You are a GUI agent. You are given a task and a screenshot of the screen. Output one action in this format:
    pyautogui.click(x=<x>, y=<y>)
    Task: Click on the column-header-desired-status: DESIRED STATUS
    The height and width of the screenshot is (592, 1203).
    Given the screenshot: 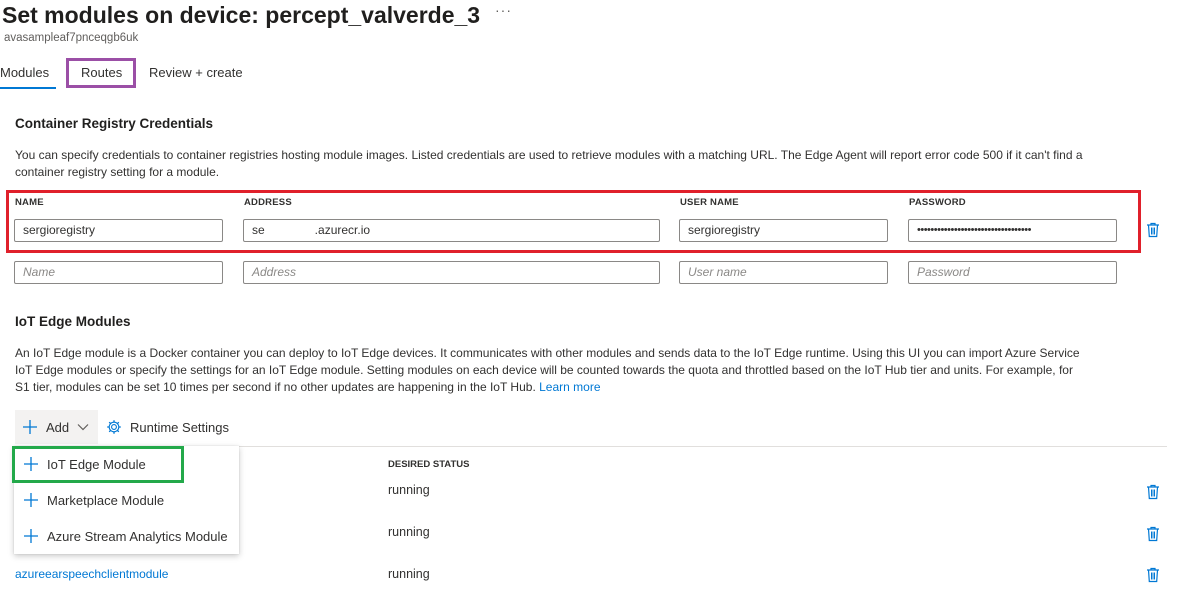 What is the action you would take?
    pyautogui.click(x=429, y=464)
    